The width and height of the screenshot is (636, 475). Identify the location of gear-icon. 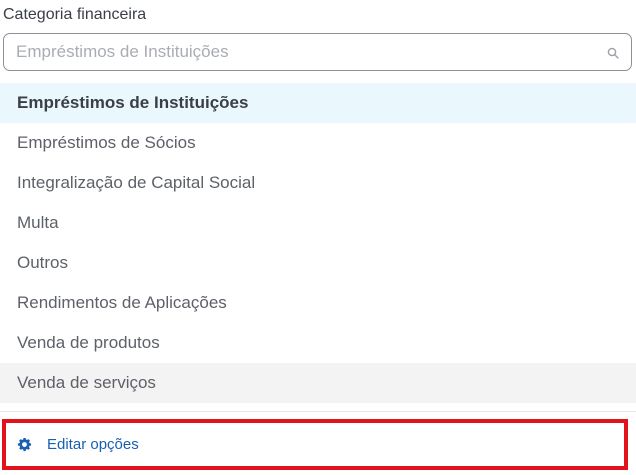
(24, 444).